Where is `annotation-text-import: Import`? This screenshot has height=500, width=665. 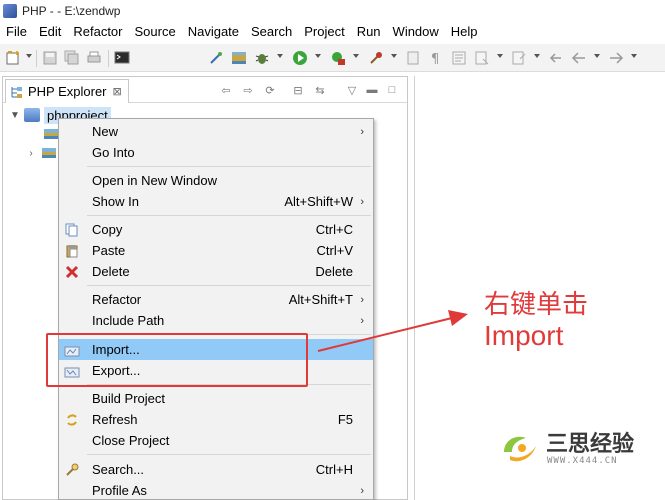 annotation-text-import: Import is located at coordinates (524, 335).